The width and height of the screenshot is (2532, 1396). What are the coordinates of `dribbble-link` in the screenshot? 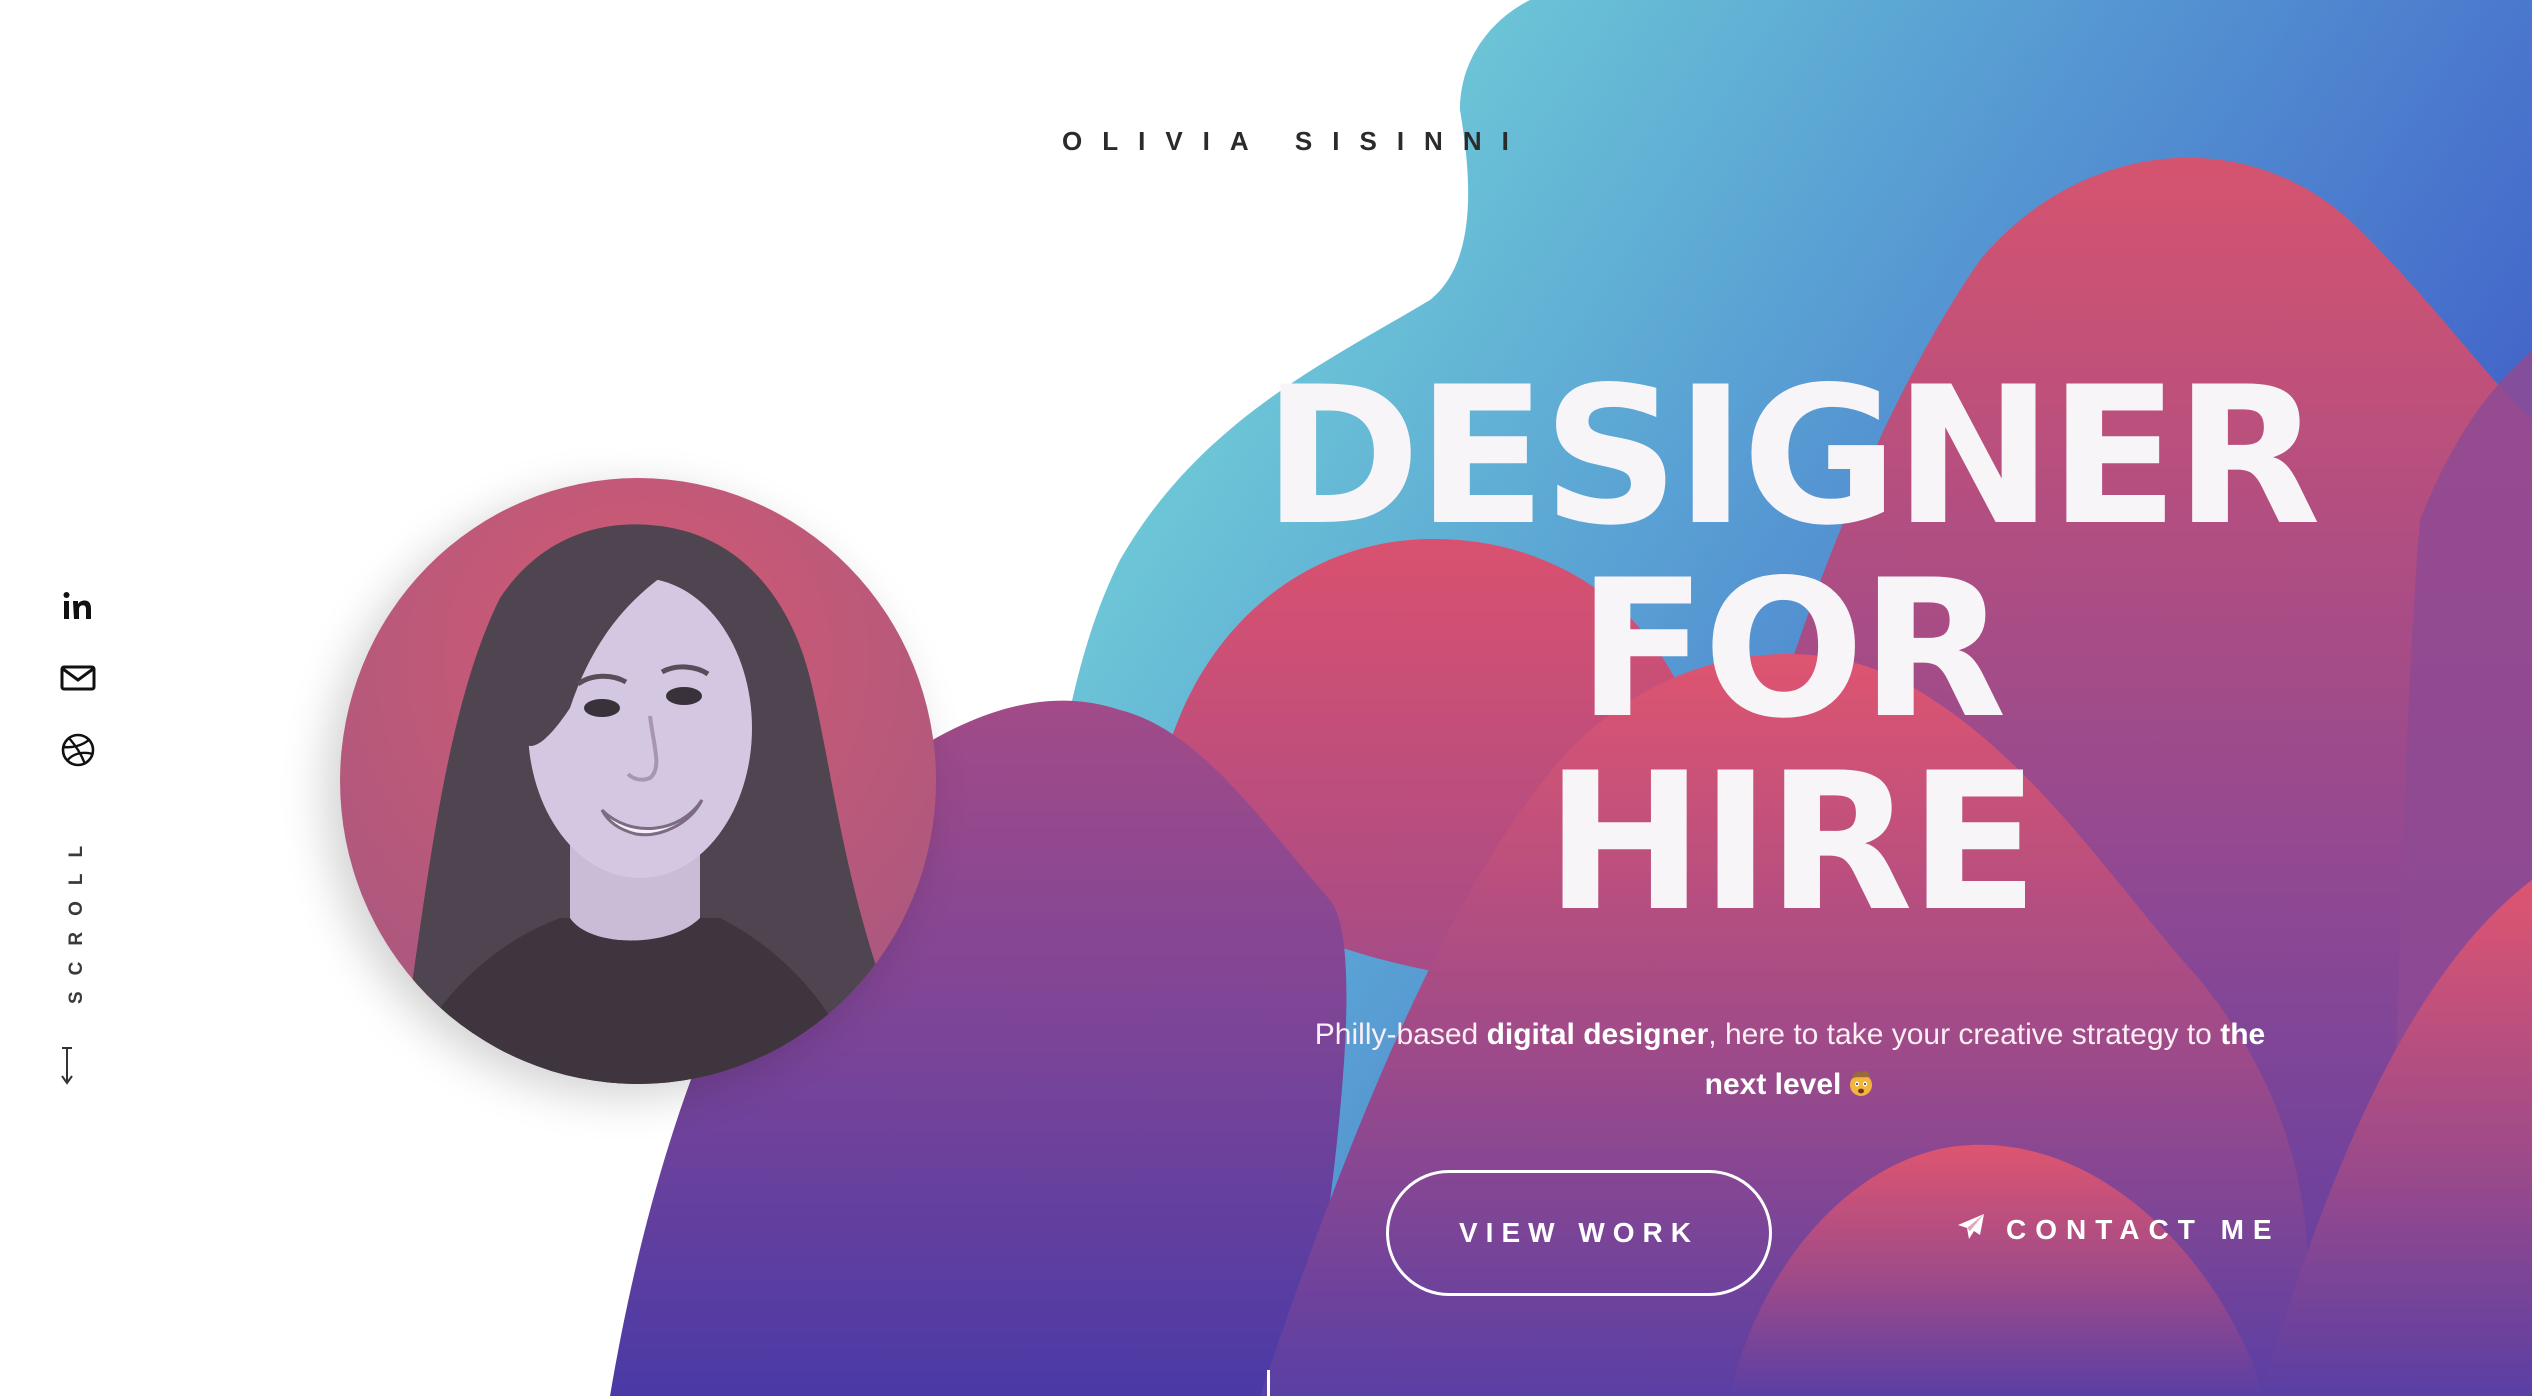 It's located at (78, 750).